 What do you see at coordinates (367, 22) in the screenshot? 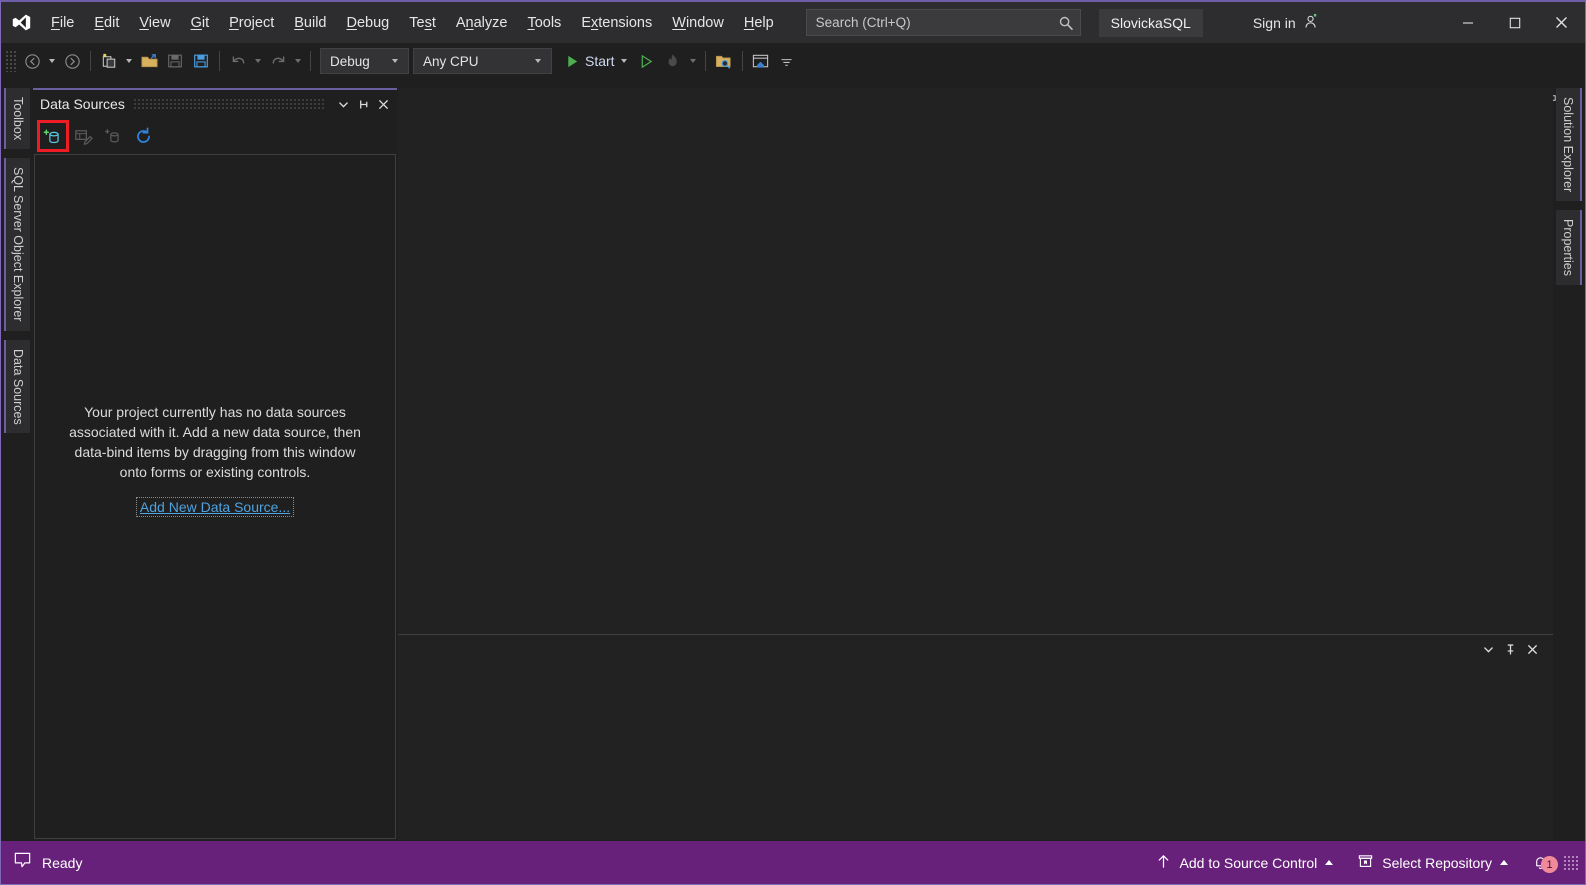
I see `menu-item-debug: Debug` at bounding box center [367, 22].